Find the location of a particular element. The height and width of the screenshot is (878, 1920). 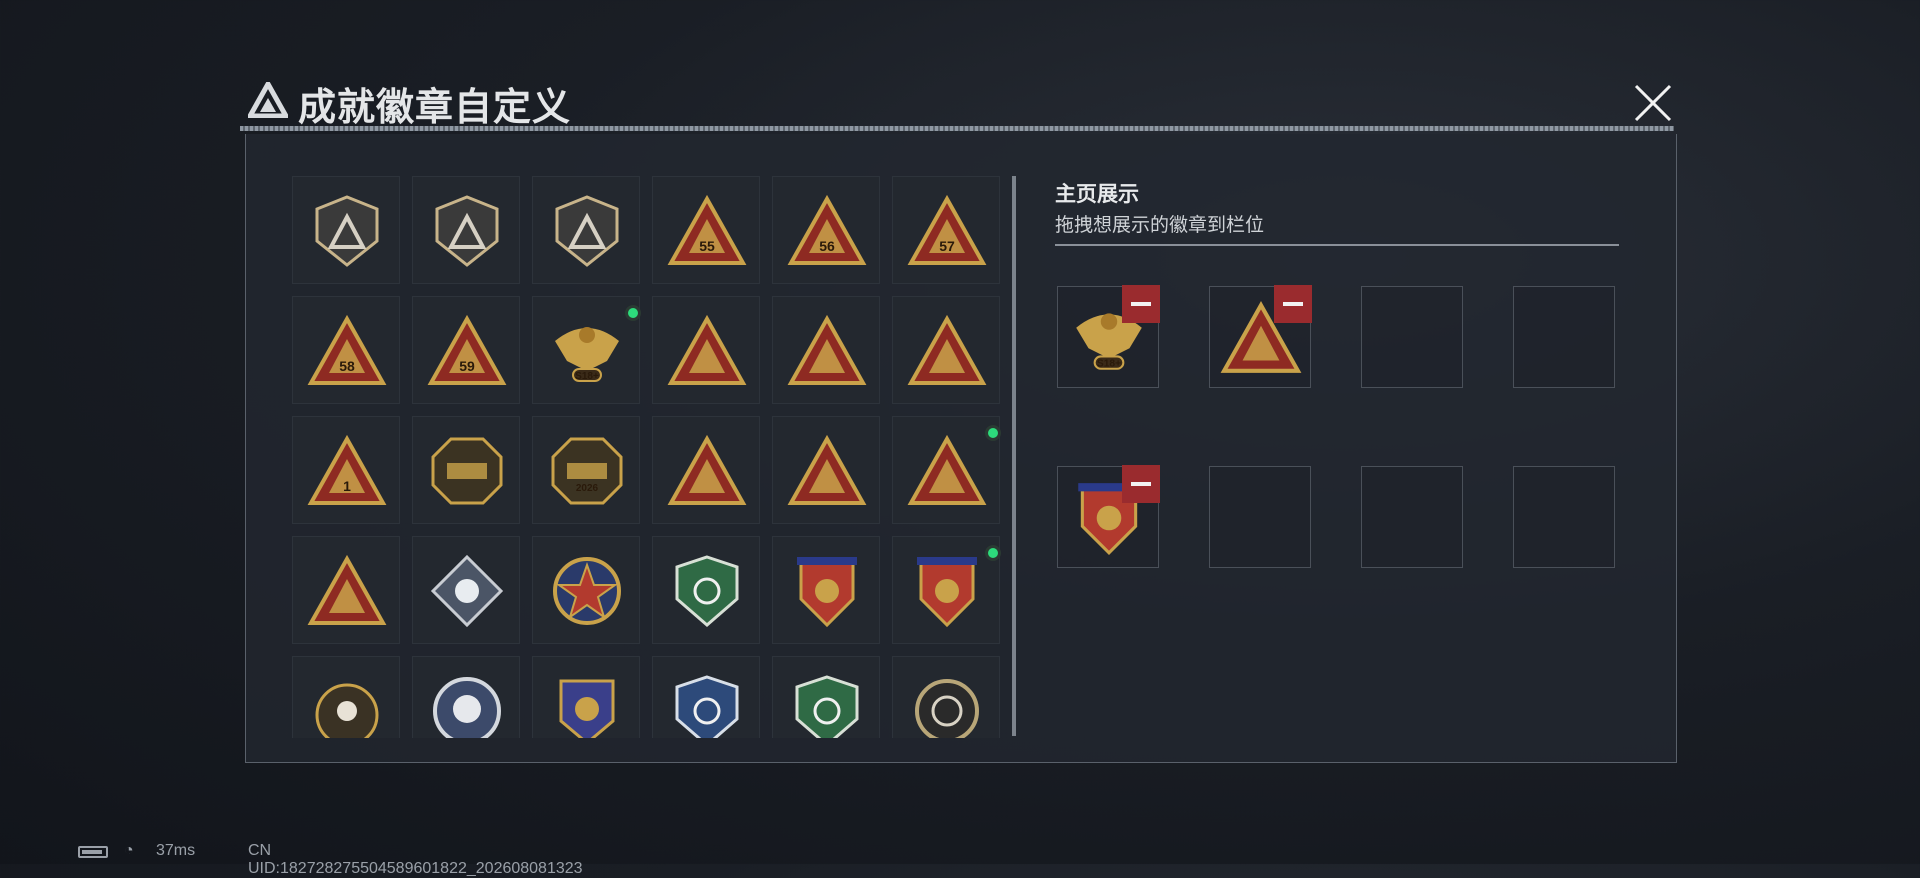

display-section-title: 主页展示 is located at coordinates (1097, 194).